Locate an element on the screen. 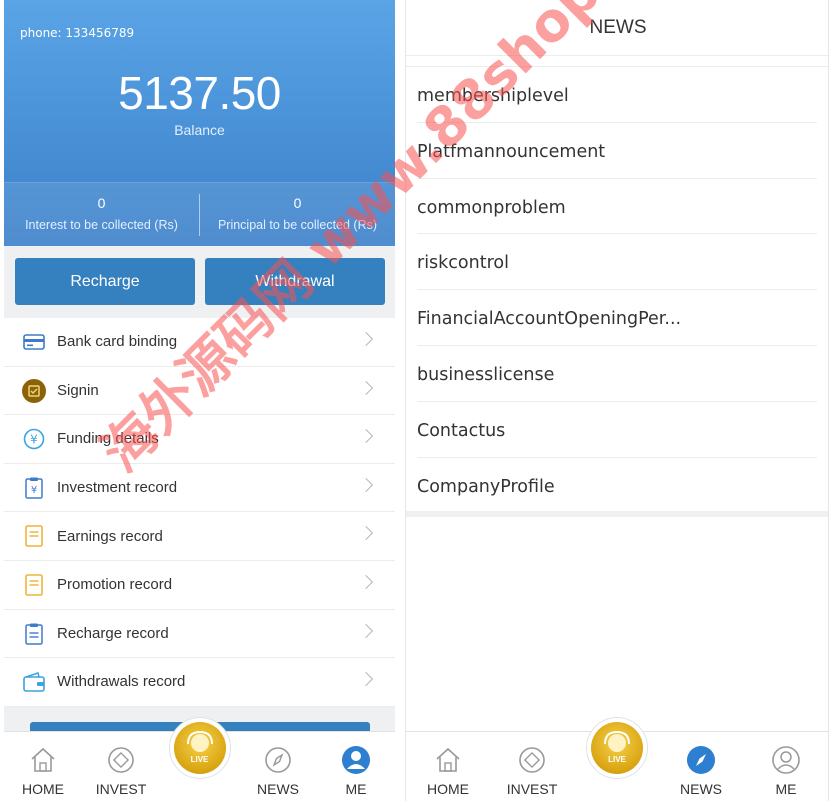 The height and width of the screenshot is (801, 839). withdrawal-button: Withdrawal is located at coordinates (295, 281).